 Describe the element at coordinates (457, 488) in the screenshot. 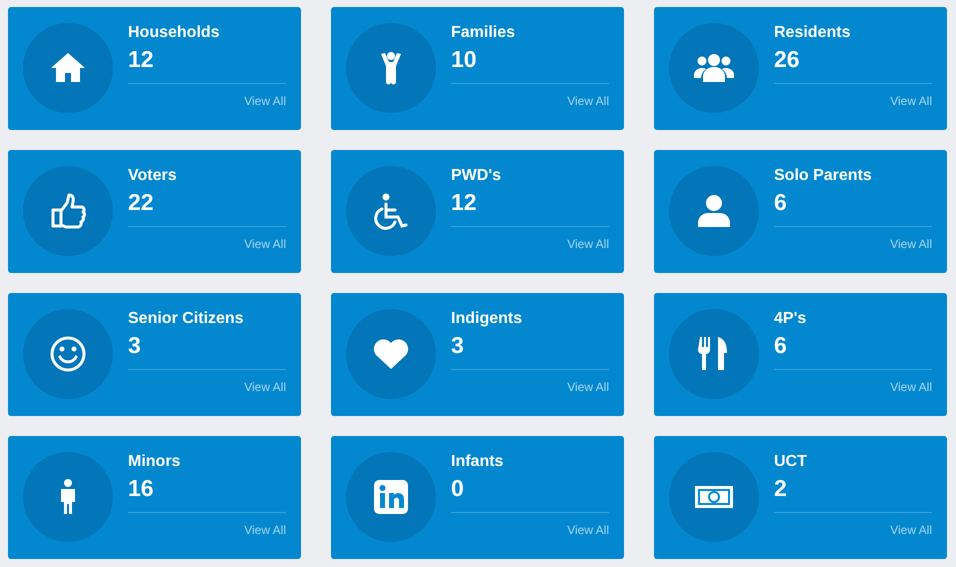

I see `count-value: 0` at that location.